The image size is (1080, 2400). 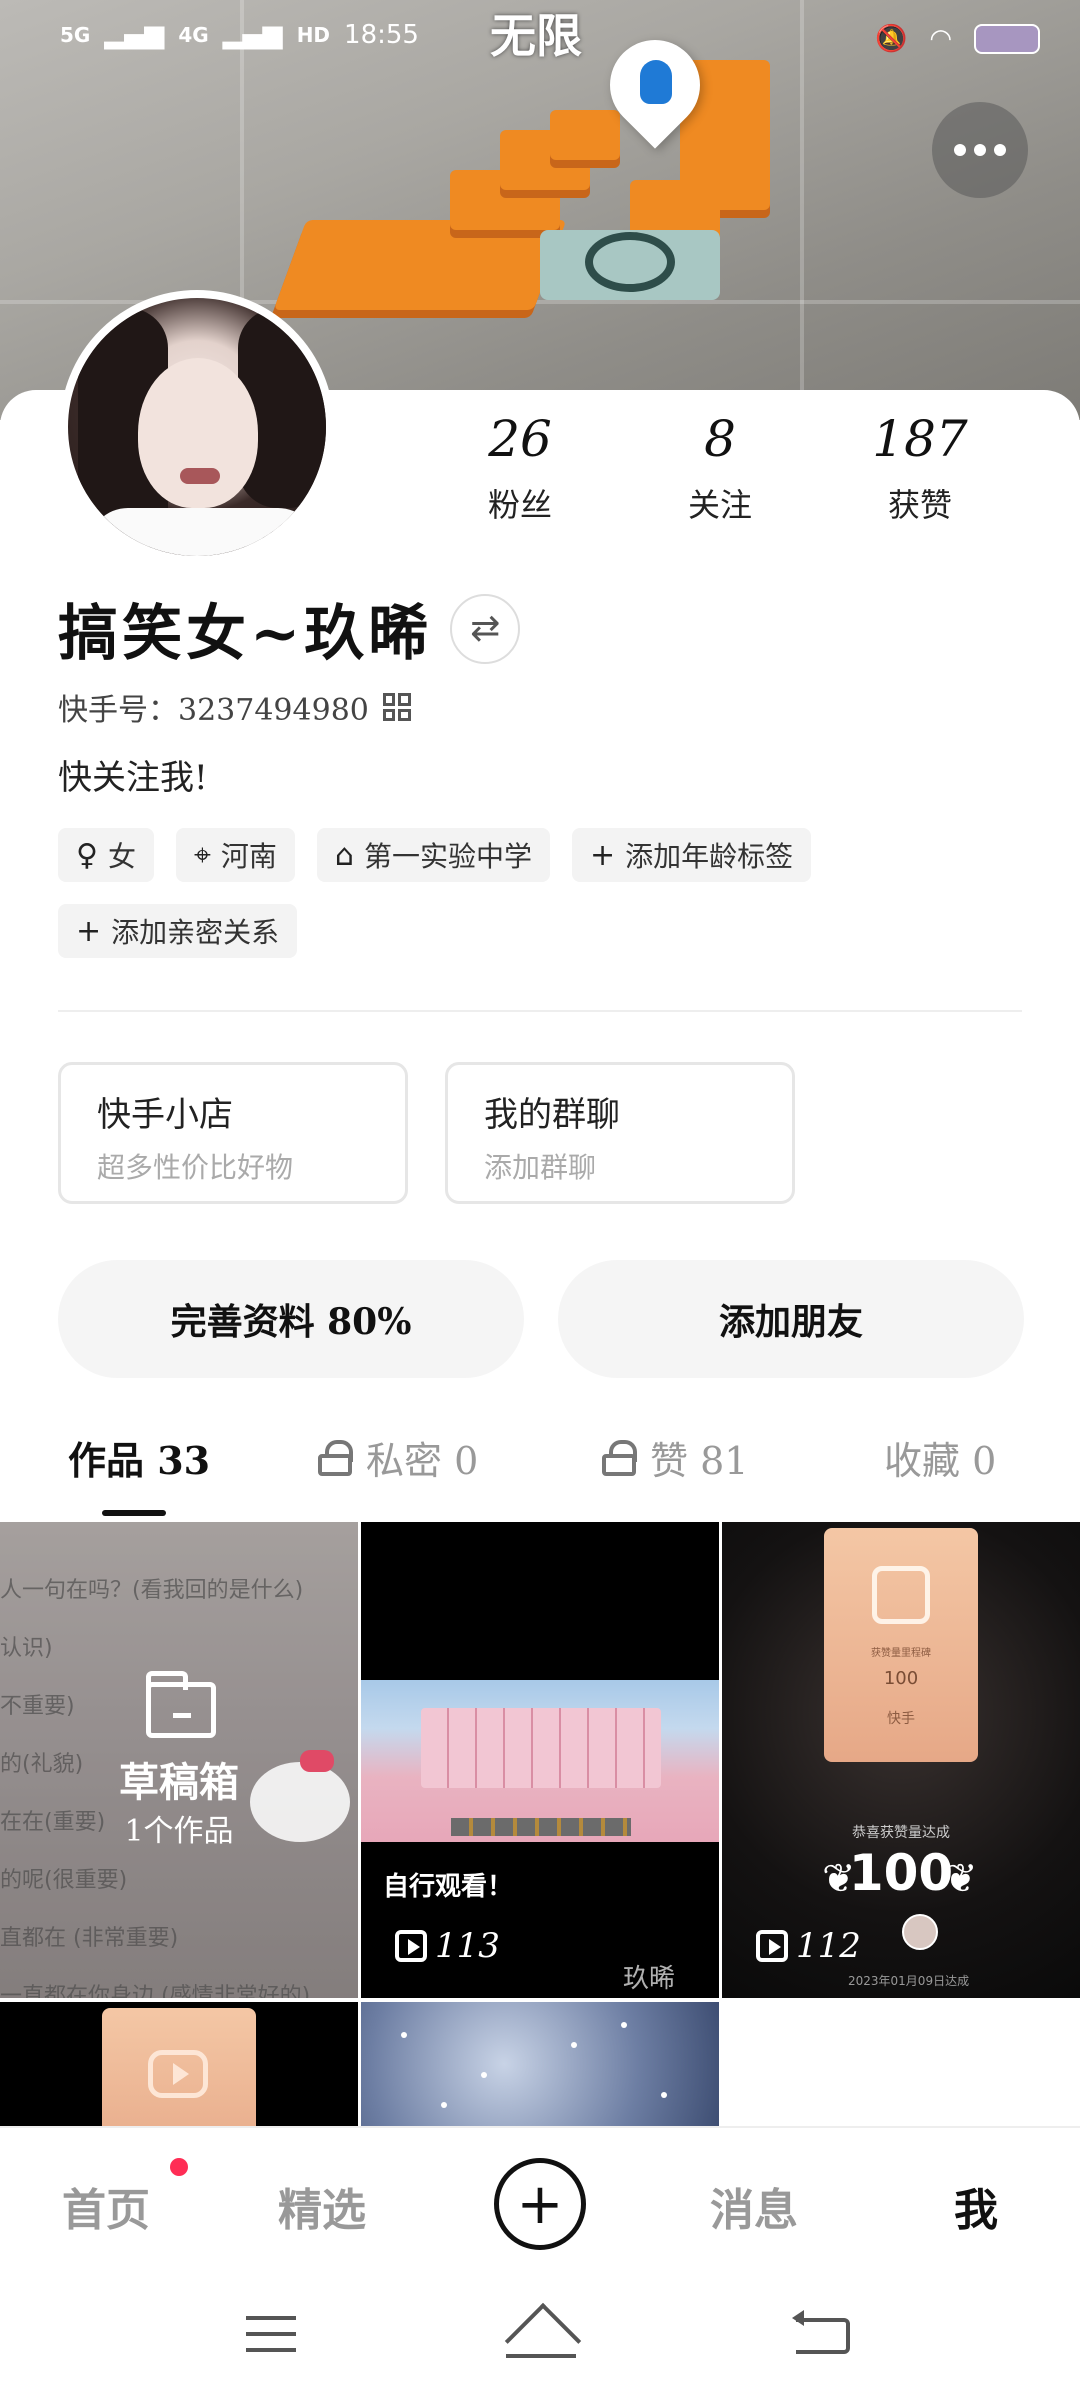 I want to click on hd-badge: HD, so click(x=313, y=35).